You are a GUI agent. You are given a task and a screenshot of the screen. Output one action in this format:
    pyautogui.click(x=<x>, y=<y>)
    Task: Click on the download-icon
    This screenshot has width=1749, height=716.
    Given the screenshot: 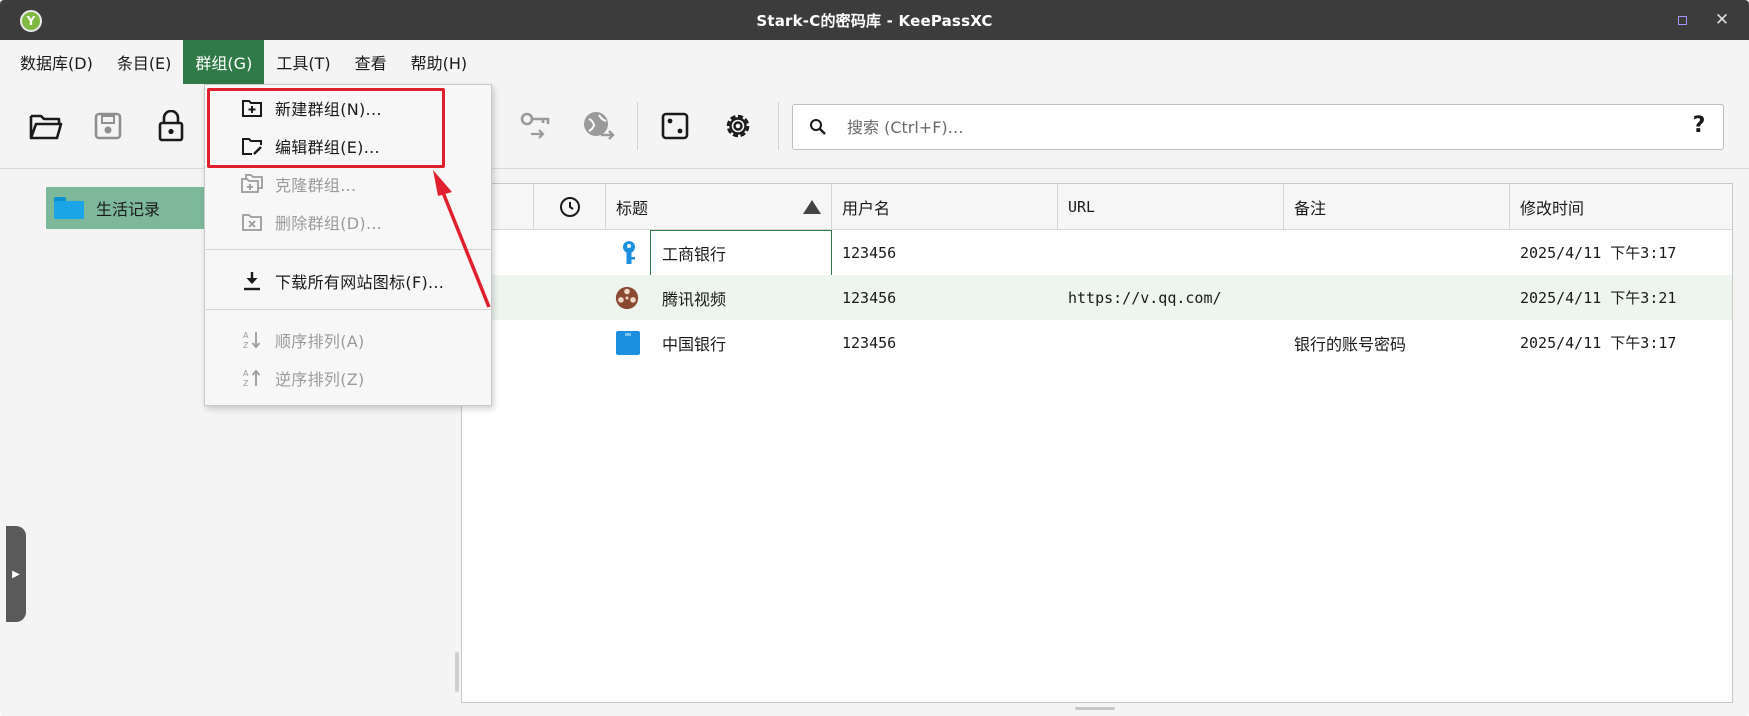 What is the action you would take?
    pyautogui.click(x=252, y=281)
    